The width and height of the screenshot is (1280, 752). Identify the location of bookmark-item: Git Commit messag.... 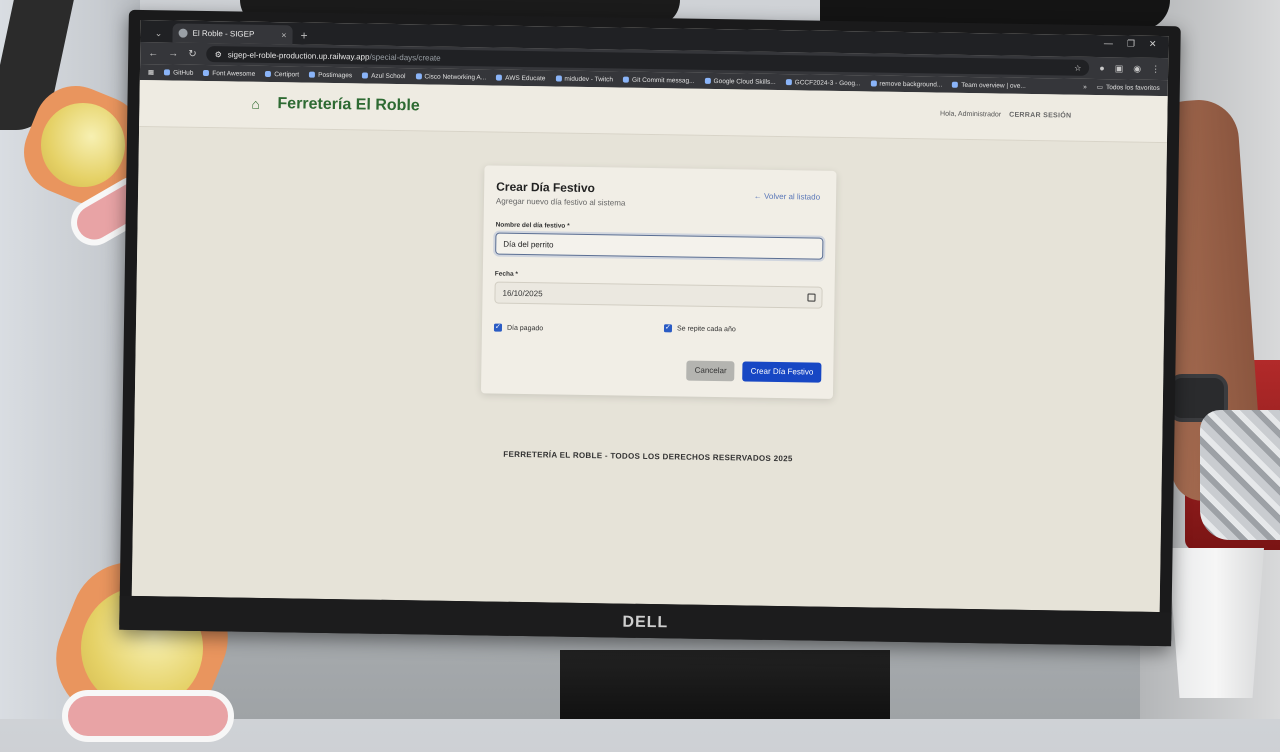
(659, 80).